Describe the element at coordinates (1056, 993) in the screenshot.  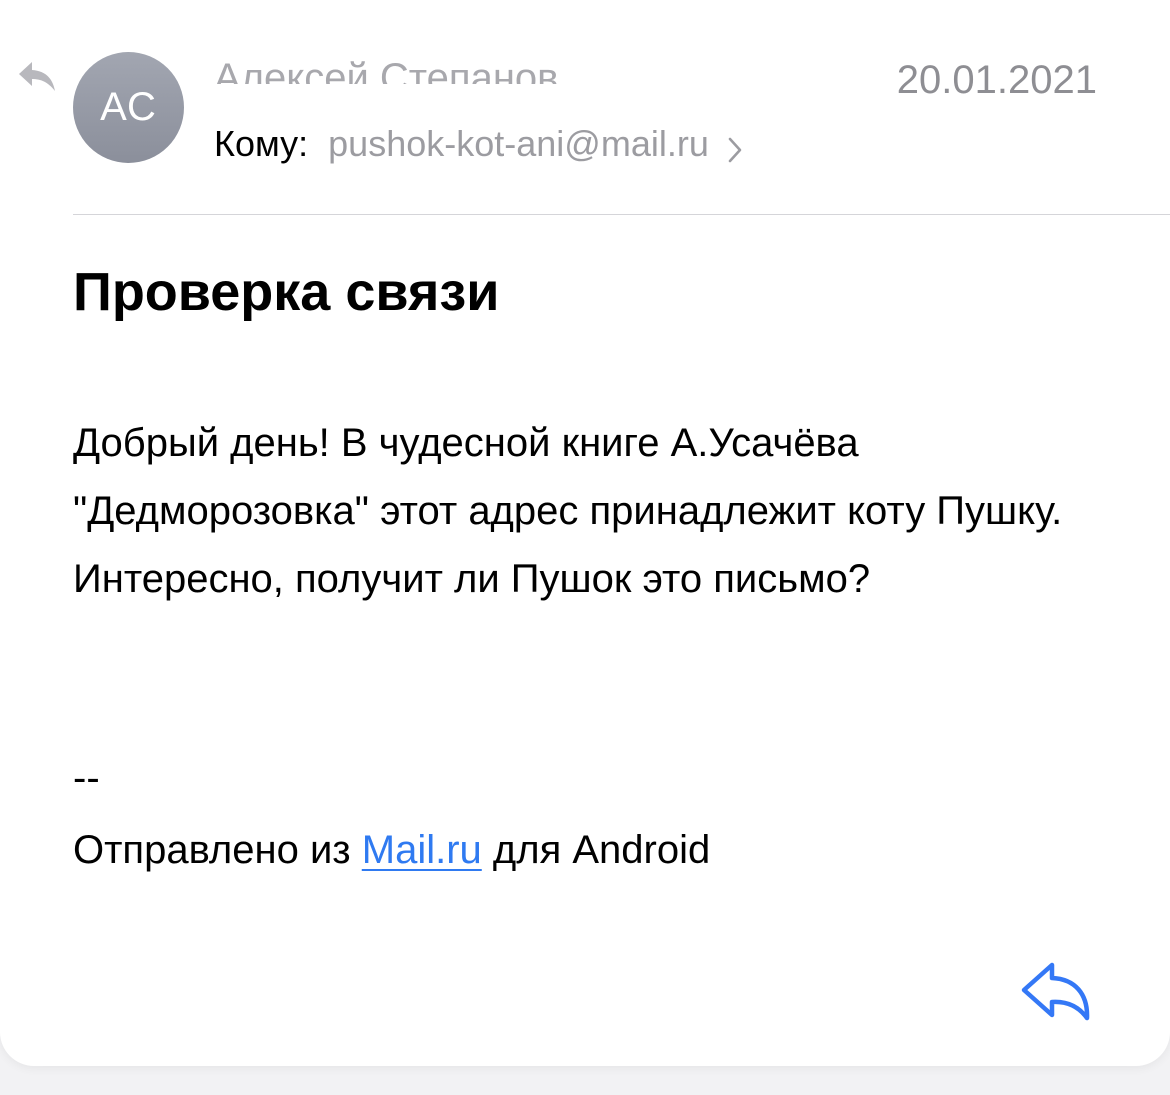
I see `reply-button` at that location.